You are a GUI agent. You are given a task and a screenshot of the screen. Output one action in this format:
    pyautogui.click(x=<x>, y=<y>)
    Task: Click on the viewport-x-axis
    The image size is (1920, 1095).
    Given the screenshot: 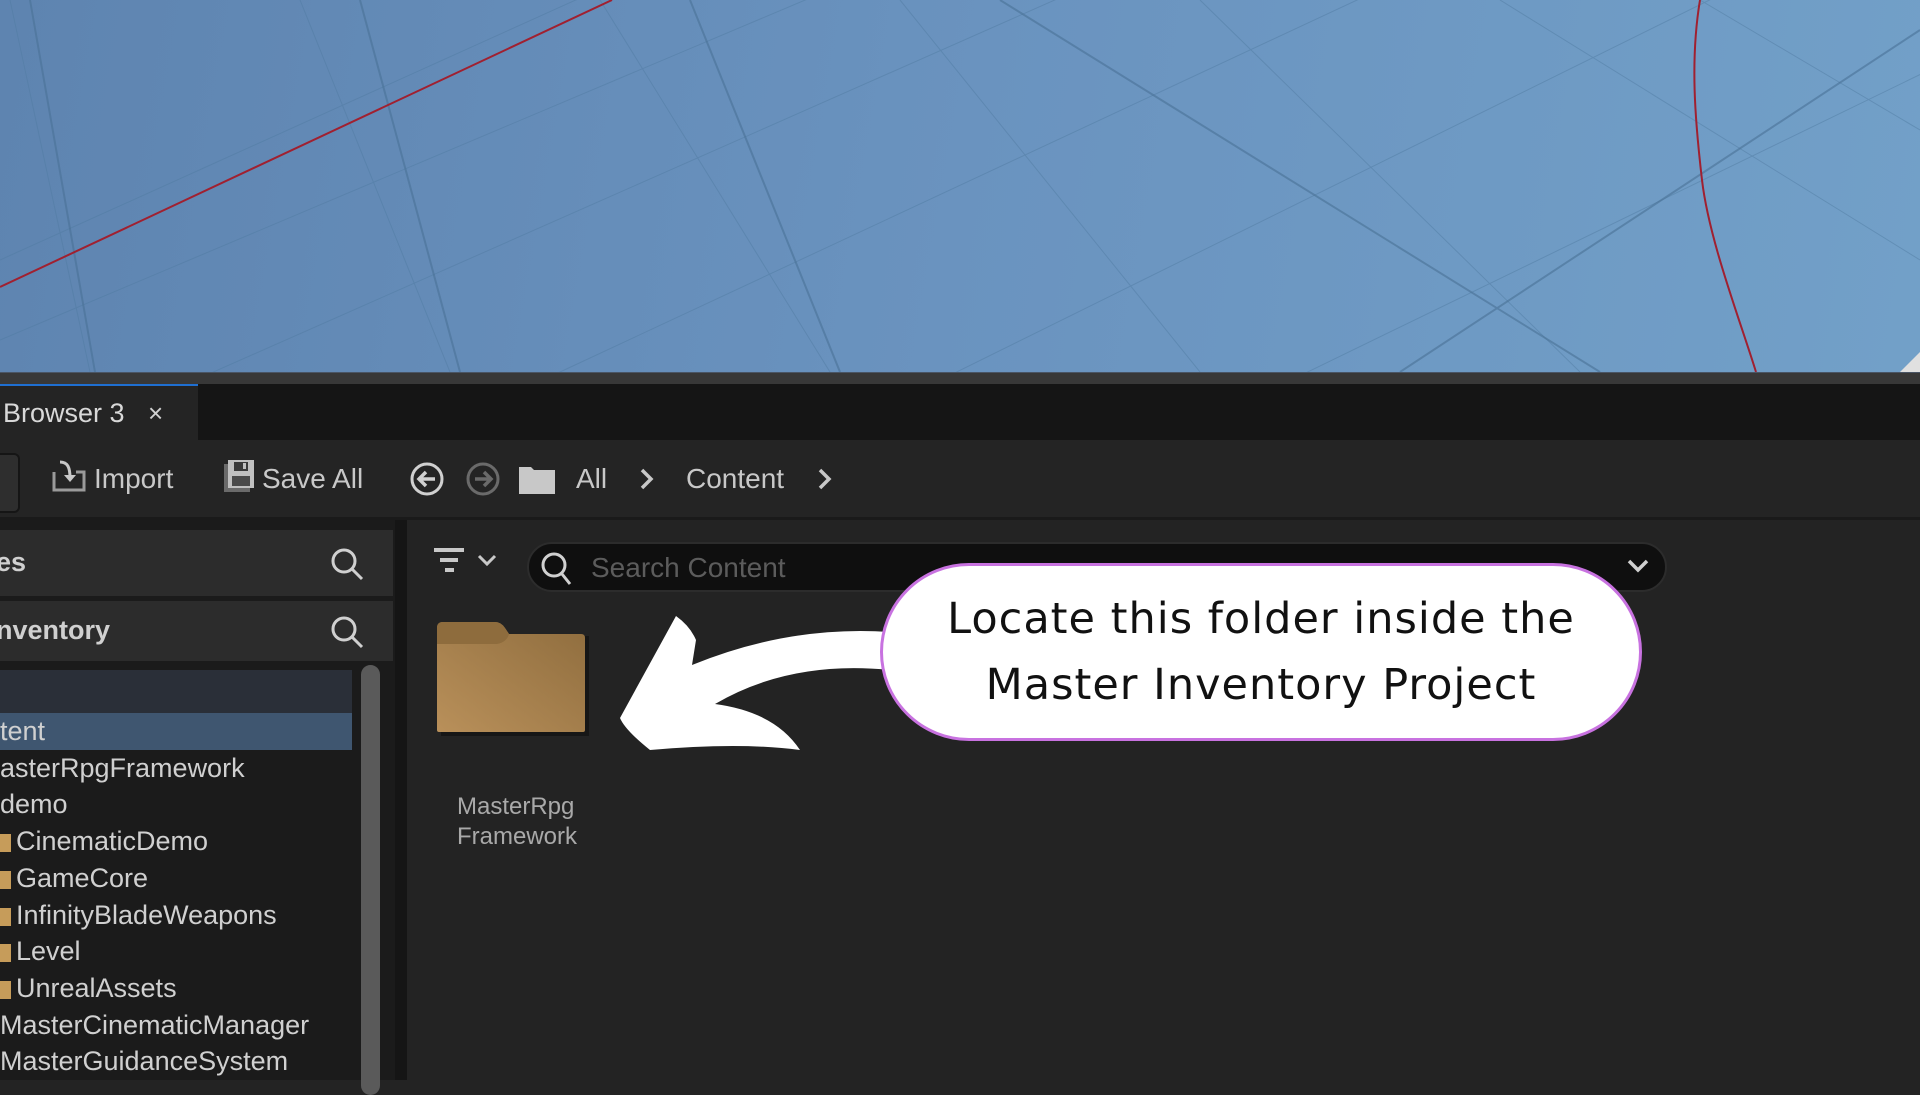 What is the action you would take?
    pyautogui.click(x=306, y=144)
    